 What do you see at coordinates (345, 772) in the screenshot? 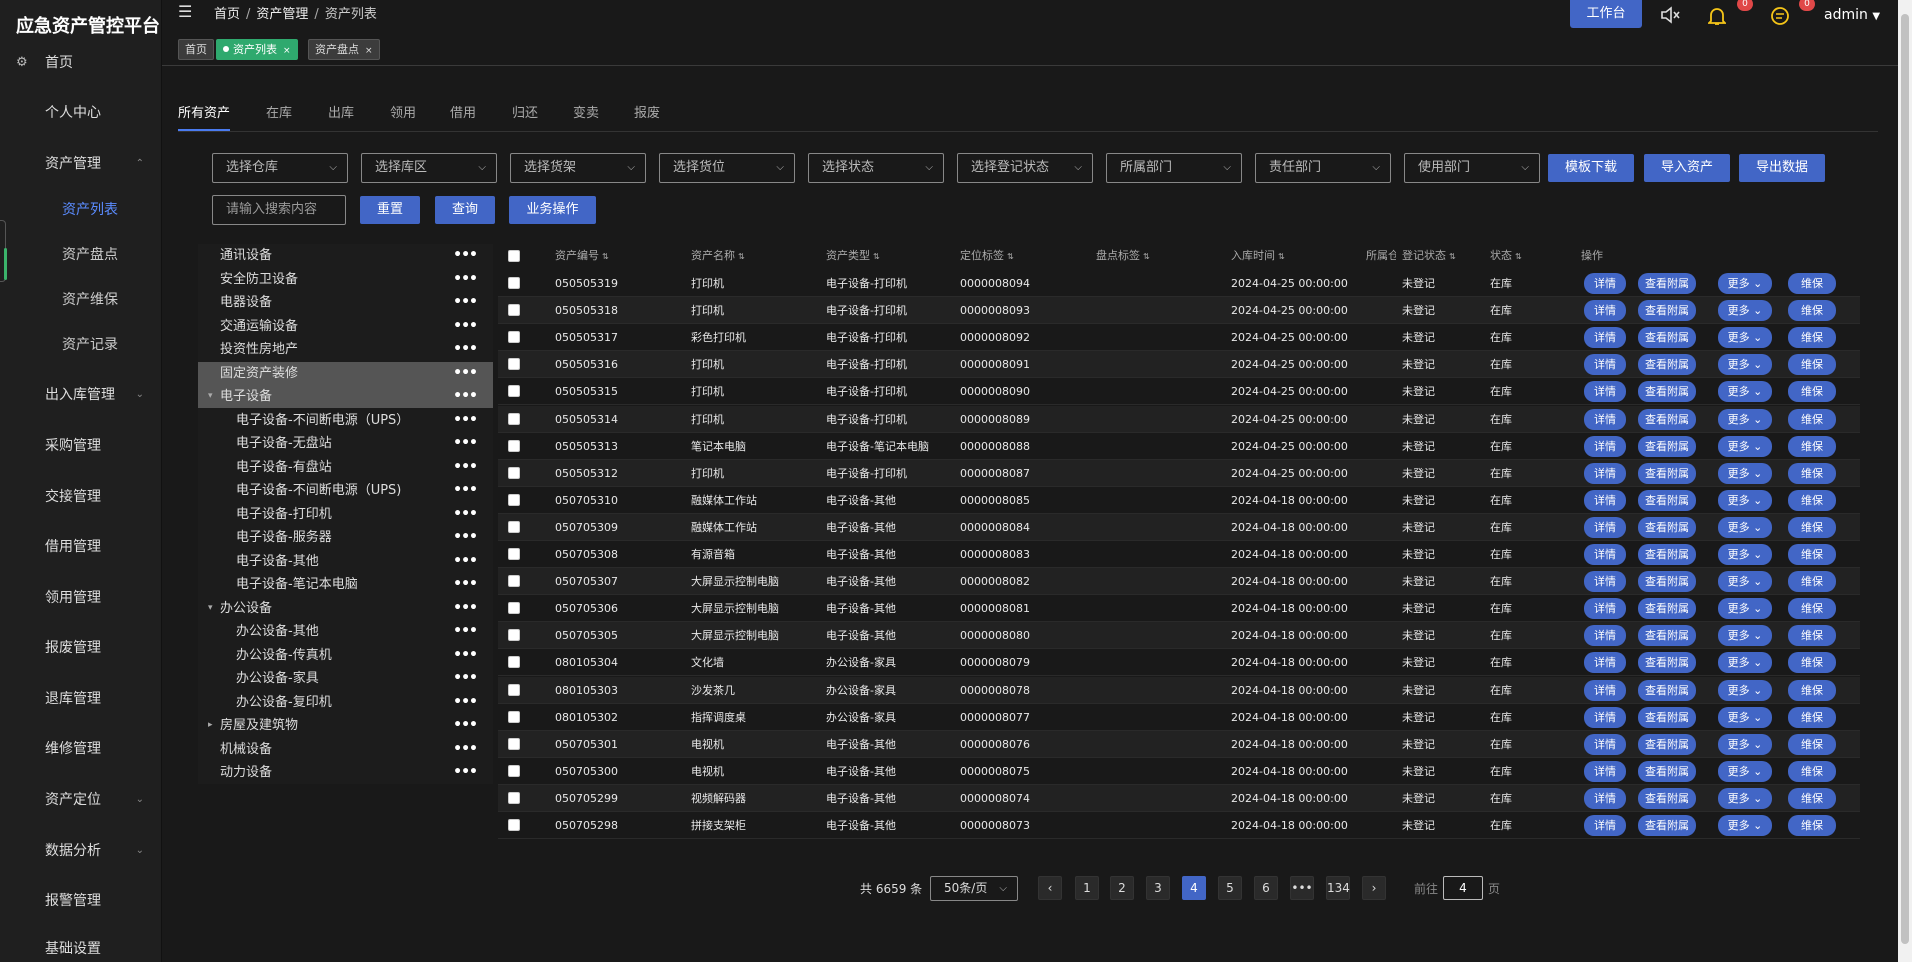
I see `tree-node: 动力设备 •••` at bounding box center [345, 772].